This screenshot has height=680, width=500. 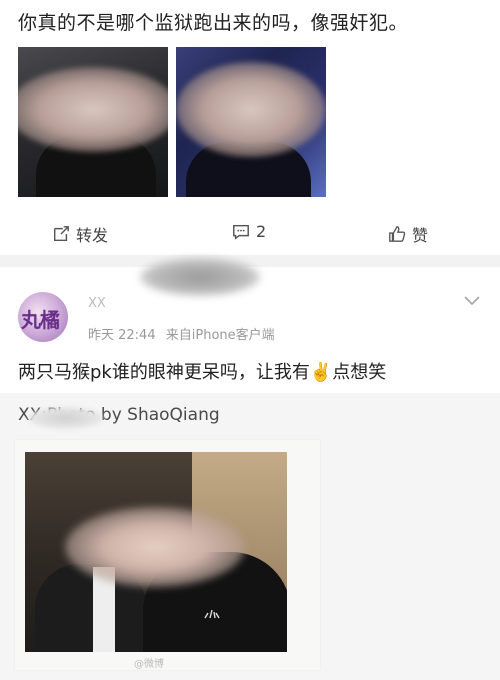 What do you see at coordinates (149, 664) in the screenshot?
I see `watermark: @微博` at bounding box center [149, 664].